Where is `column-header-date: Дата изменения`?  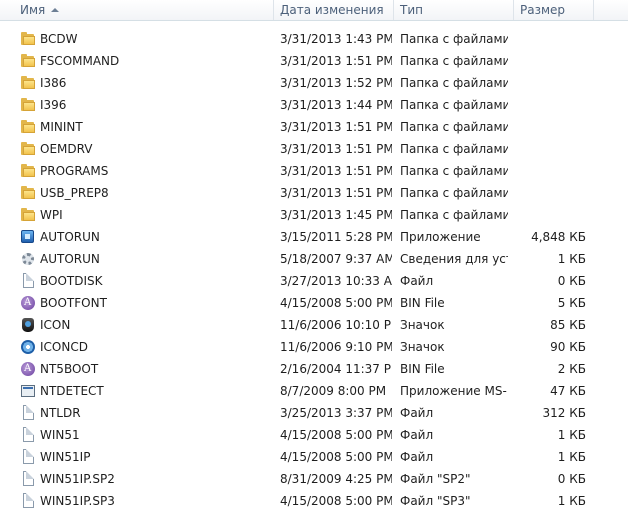 column-header-date: Дата изменения is located at coordinates (334, 10).